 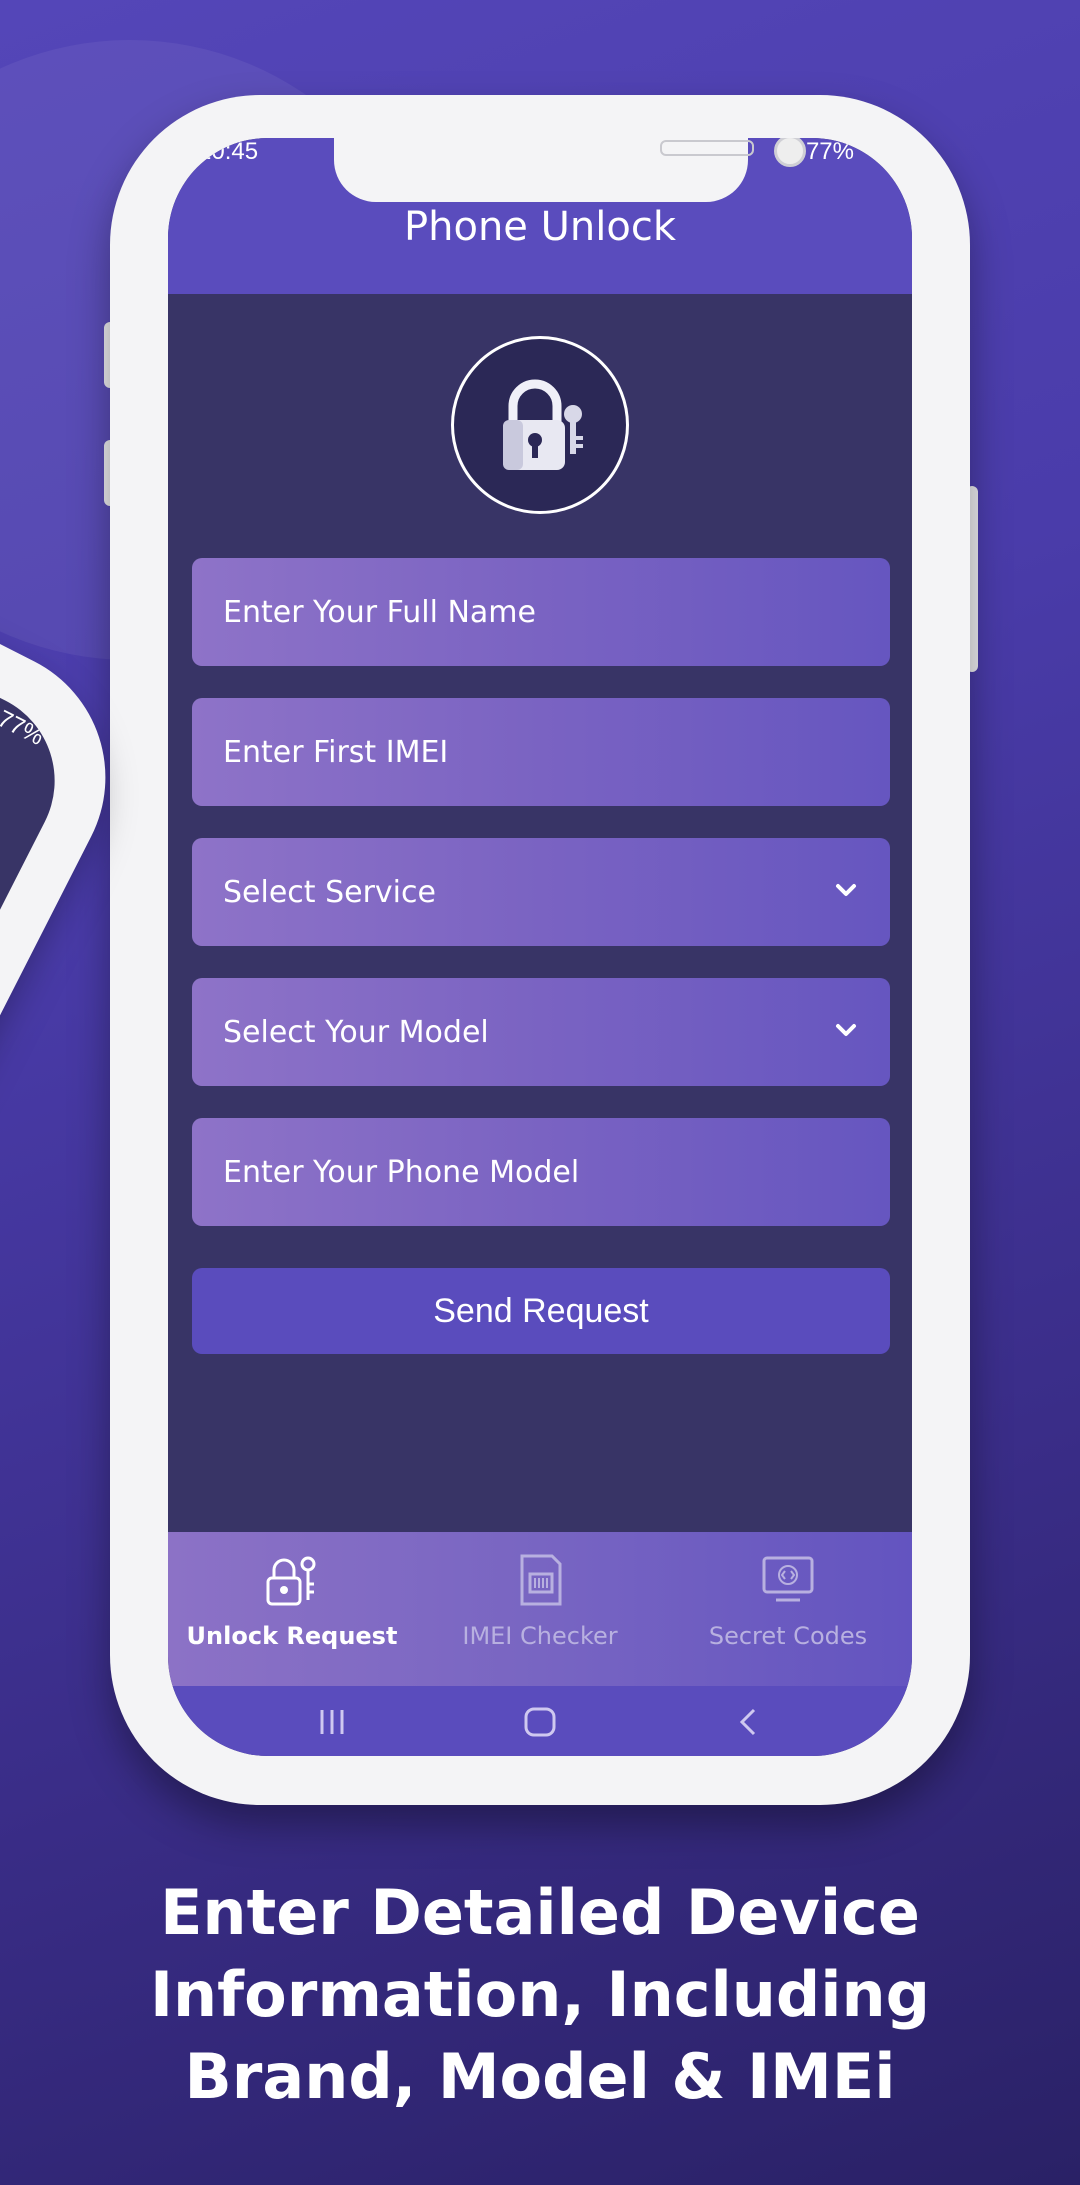 What do you see at coordinates (541, 612) in the screenshot?
I see `full-name-input: Enter Your Full Name` at bounding box center [541, 612].